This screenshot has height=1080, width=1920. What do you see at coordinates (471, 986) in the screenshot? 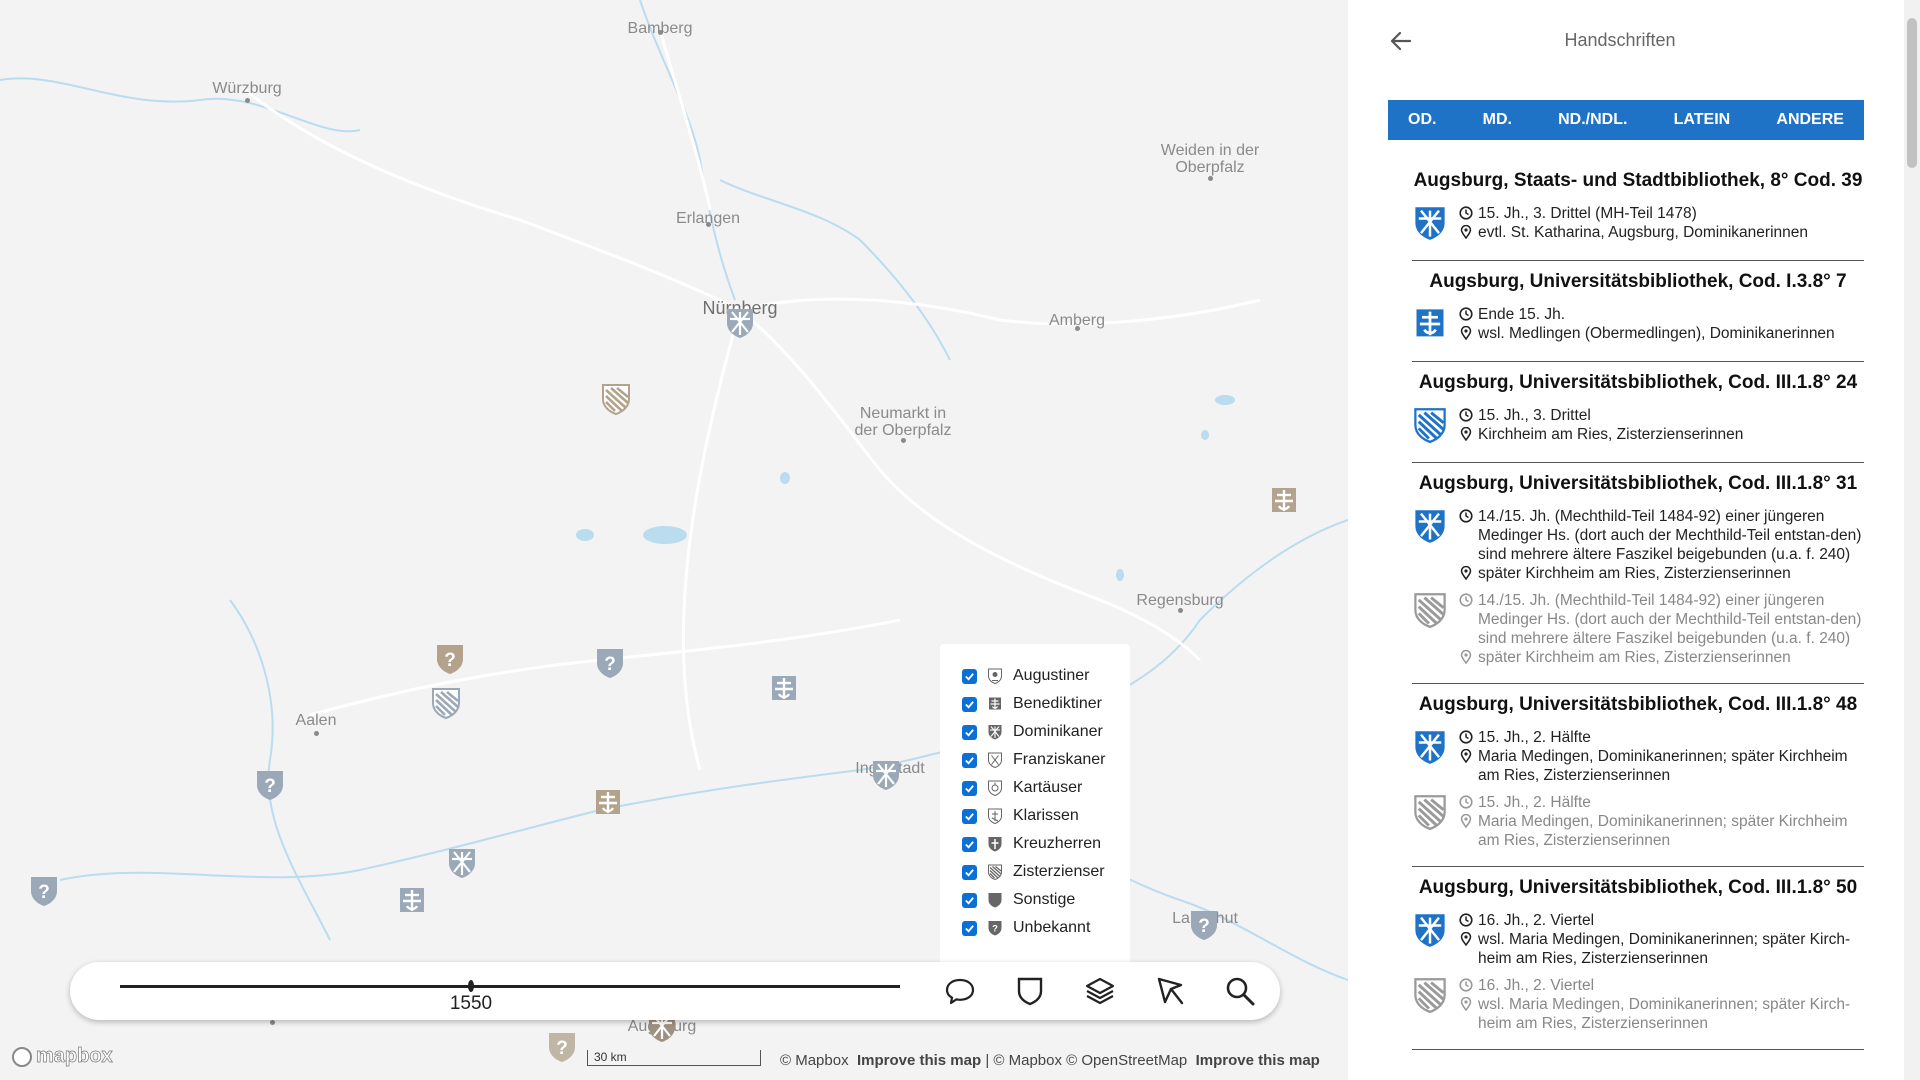
I see `year-slider-thumb` at bounding box center [471, 986].